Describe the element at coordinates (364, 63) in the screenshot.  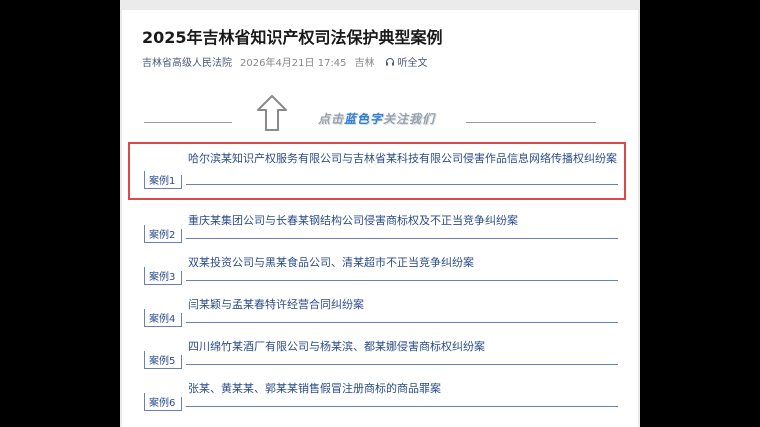
I see `article-location: 吉林` at that location.